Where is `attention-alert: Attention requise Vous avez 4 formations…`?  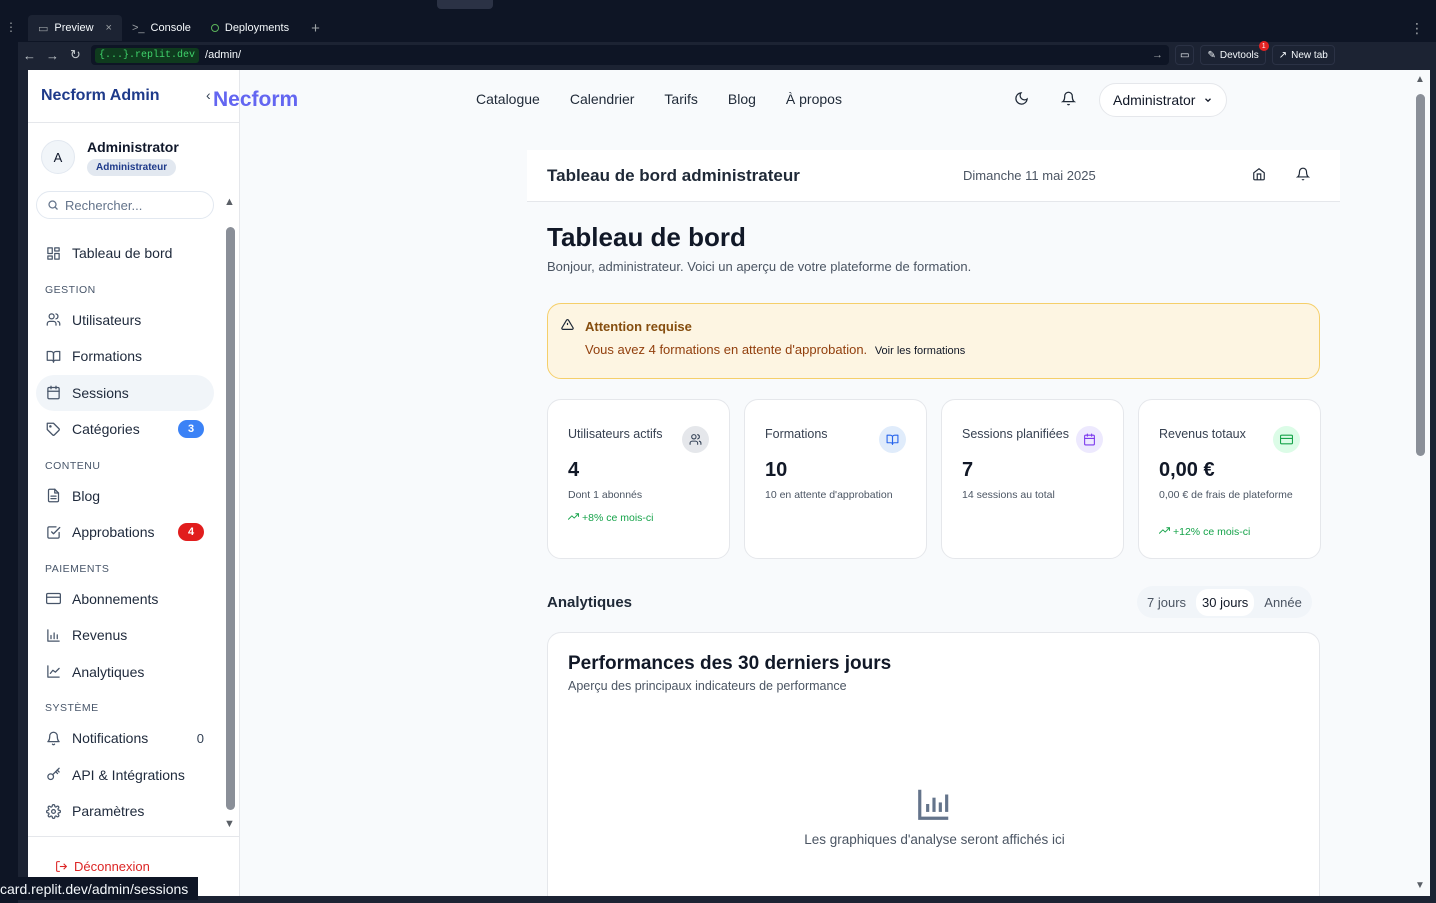
attention-alert: Attention requise Vous avez 4 formations… is located at coordinates (933, 341).